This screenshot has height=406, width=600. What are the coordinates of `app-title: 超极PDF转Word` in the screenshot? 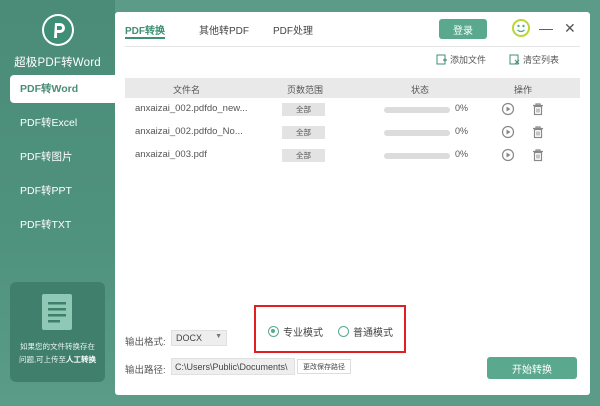 It's located at (57, 63).